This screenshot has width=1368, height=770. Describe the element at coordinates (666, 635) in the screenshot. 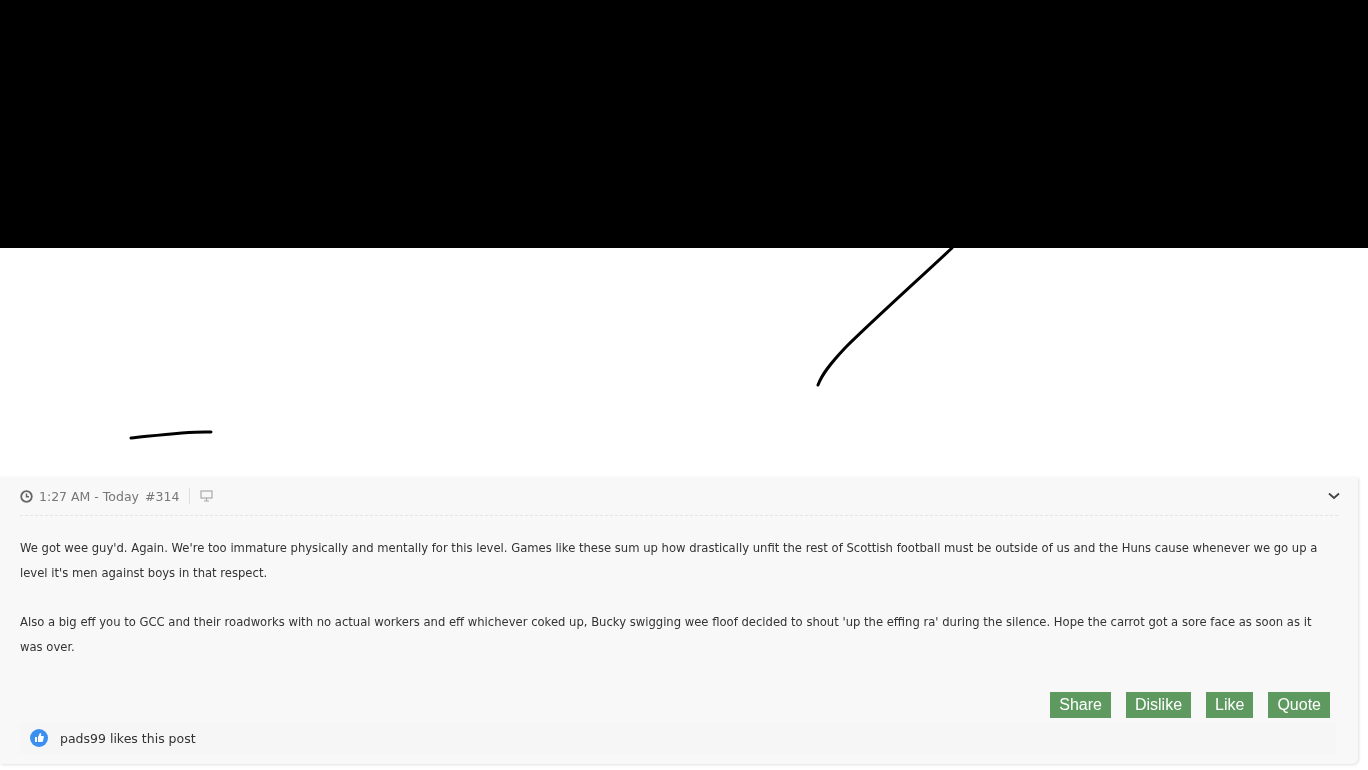

I see `post-paragraph: Also a big eff you to GCC and their roadworks with no actual workers and eff whichever coked up, Bucky swigging wee floof decided to shout 'up the effing ra' during the silence. Hope the carrot got a sore face as soon as it was over.` at that location.